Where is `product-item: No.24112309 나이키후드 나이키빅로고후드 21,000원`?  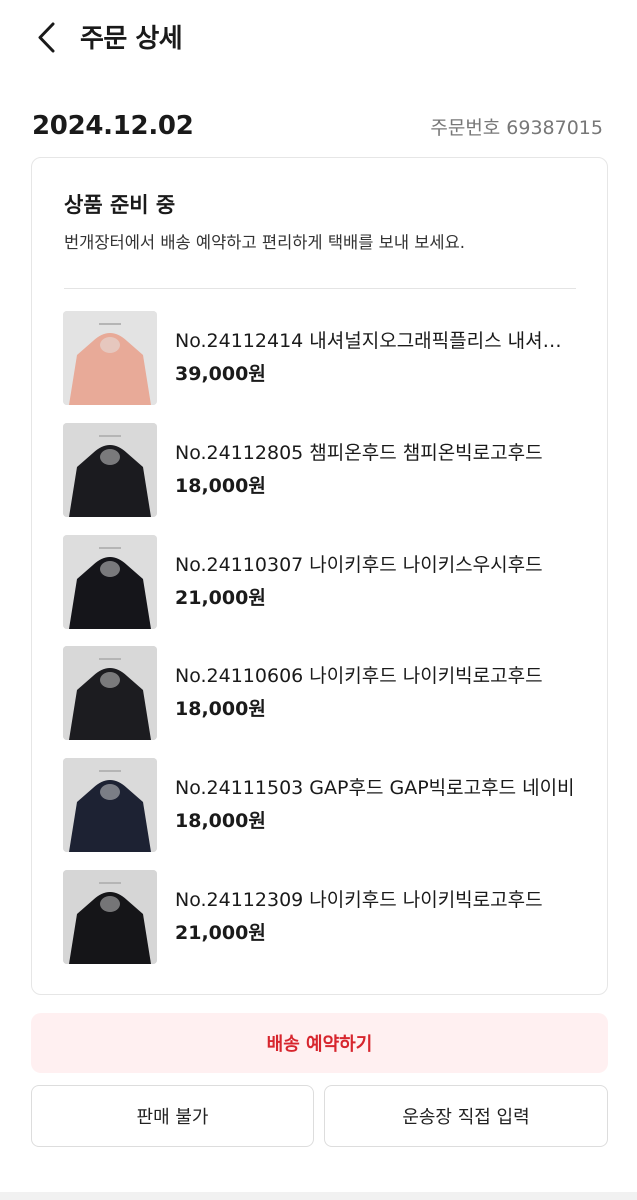
product-item: No.24112309 나이키후드 나이키빅로고후드 21,000원 is located at coordinates (320, 925).